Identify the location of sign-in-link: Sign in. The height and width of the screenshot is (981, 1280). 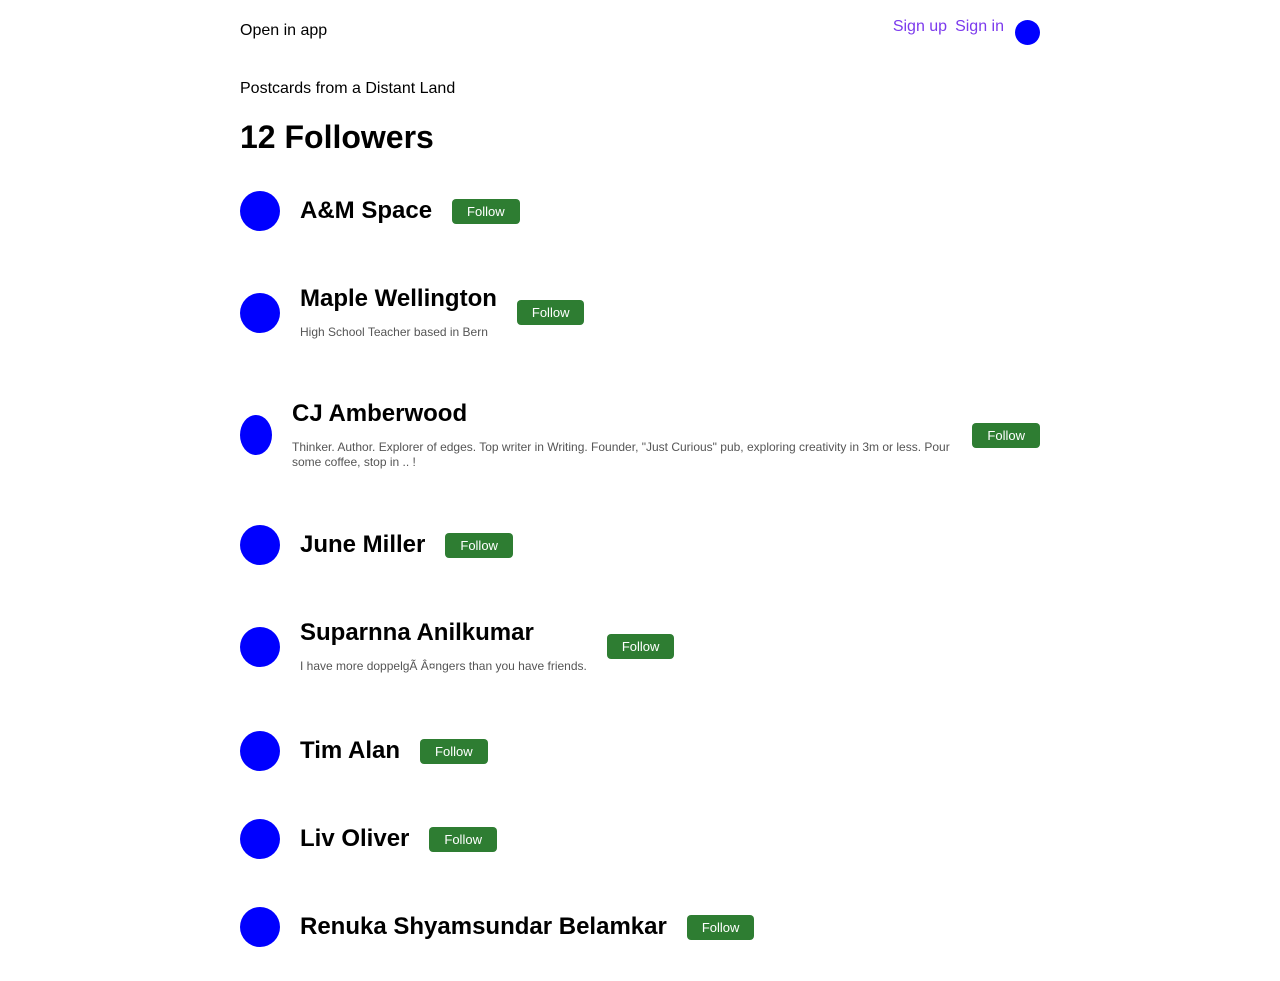
(979, 27).